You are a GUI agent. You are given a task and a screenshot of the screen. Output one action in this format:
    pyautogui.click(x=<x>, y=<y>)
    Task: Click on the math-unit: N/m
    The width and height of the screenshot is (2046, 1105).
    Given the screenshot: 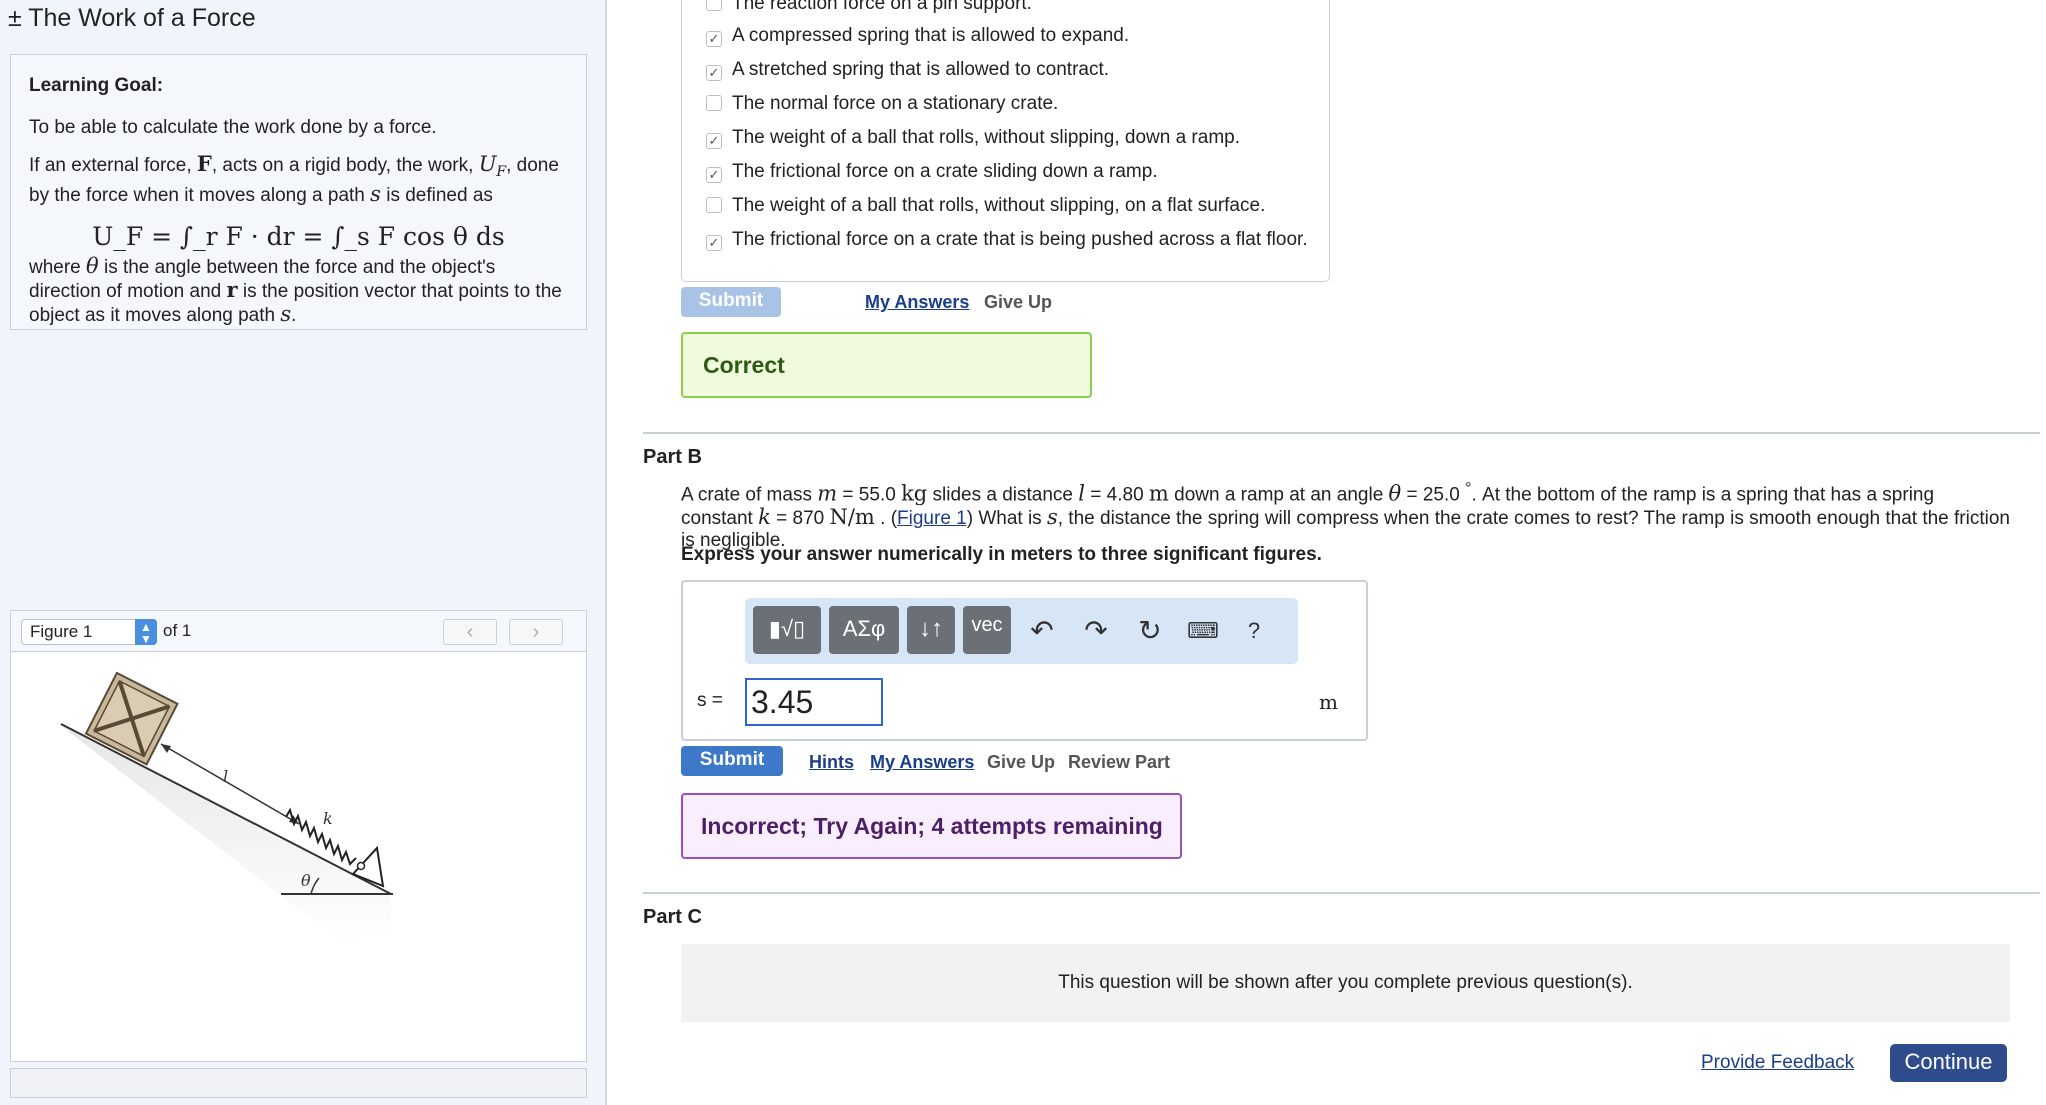 What is the action you would take?
    pyautogui.click(x=852, y=517)
    